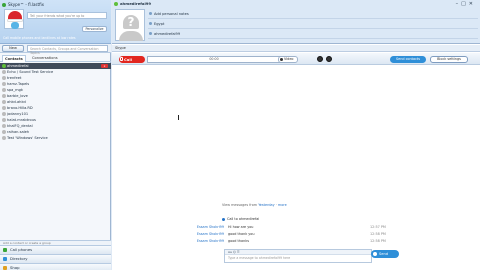  What do you see at coordinates (313, 34) in the screenshot?
I see `skype-name-row: ahmedirefai99` at bounding box center [313, 34].